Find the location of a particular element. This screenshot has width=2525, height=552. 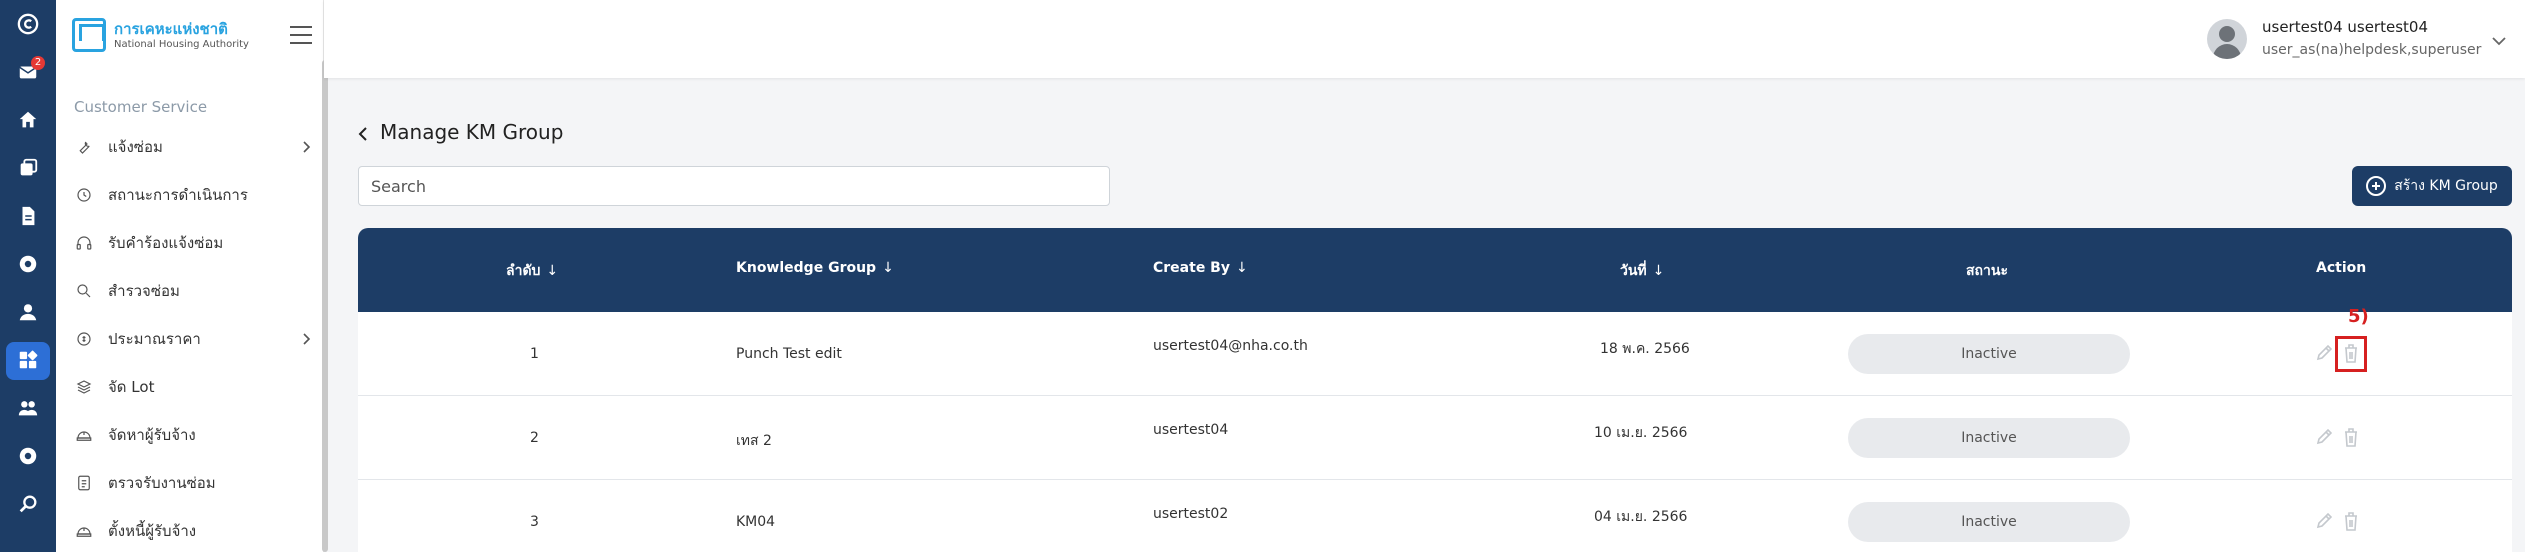

logo-icon is located at coordinates (28, 24).